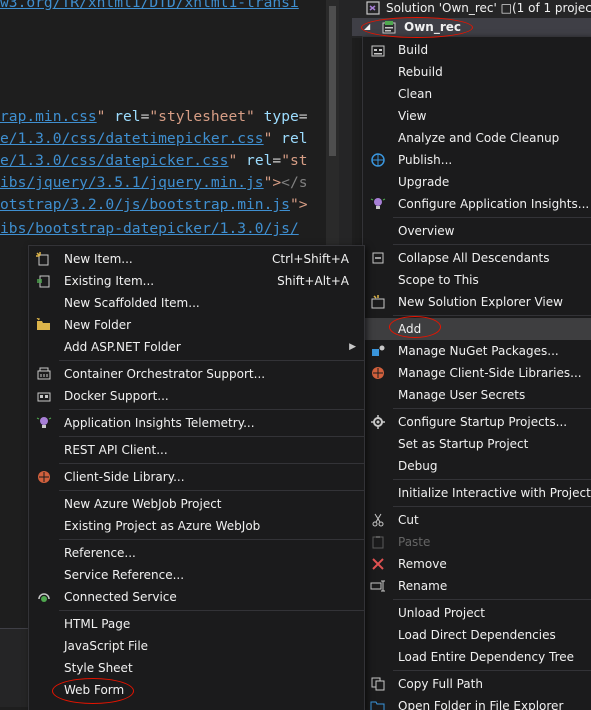 Image resolution: width=591 pixels, height=710 pixels. What do you see at coordinates (477, 635) in the screenshot?
I see `menu-item-load-direct-dependencies: Load Direct Dependencies` at bounding box center [477, 635].